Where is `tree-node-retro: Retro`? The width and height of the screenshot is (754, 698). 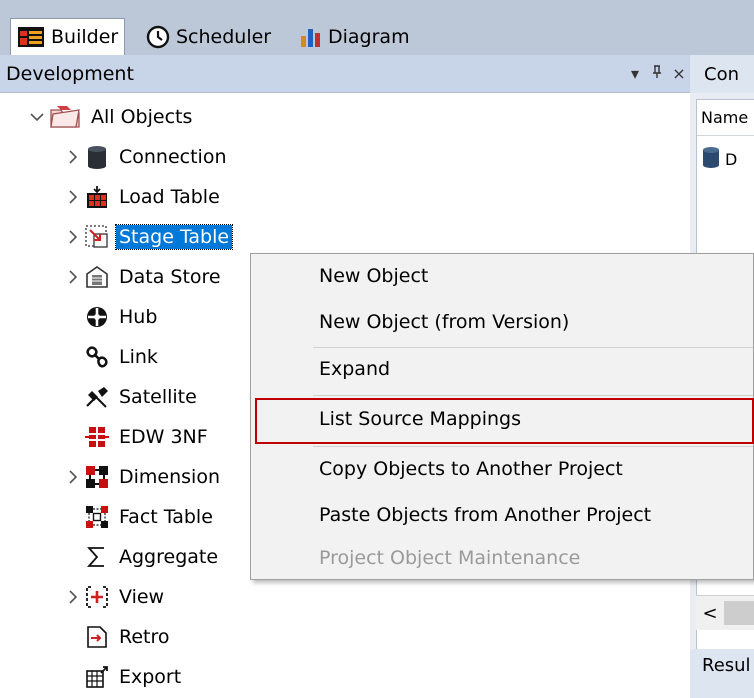 tree-node-retro: Retro is located at coordinates (128, 637).